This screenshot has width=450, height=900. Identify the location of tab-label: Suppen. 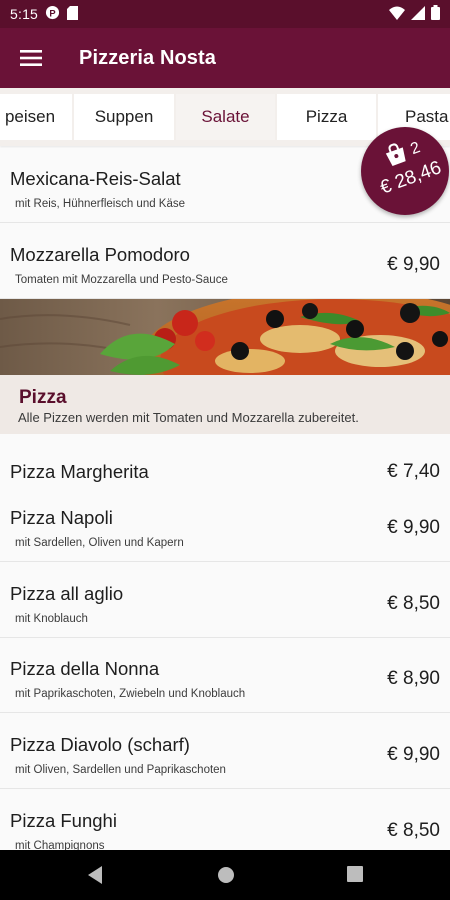
(124, 116).